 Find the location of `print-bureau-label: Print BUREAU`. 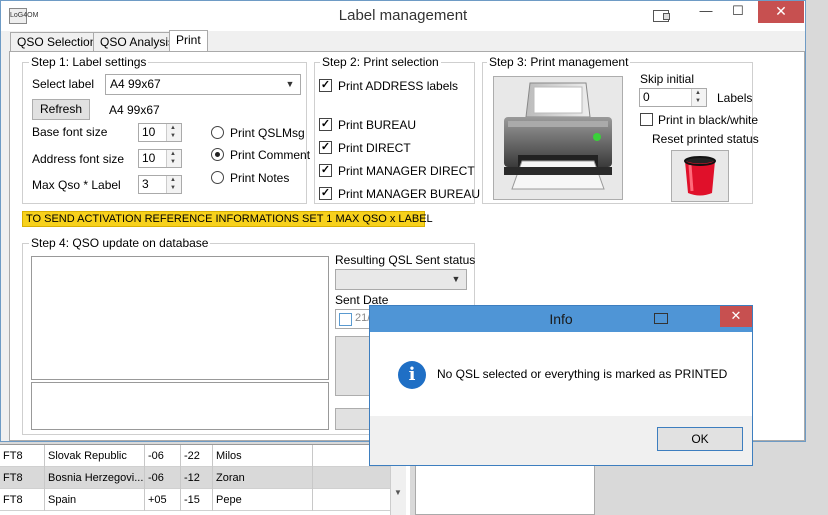

print-bureau-label: Print BUREAU is located at coordinates (377, 125).